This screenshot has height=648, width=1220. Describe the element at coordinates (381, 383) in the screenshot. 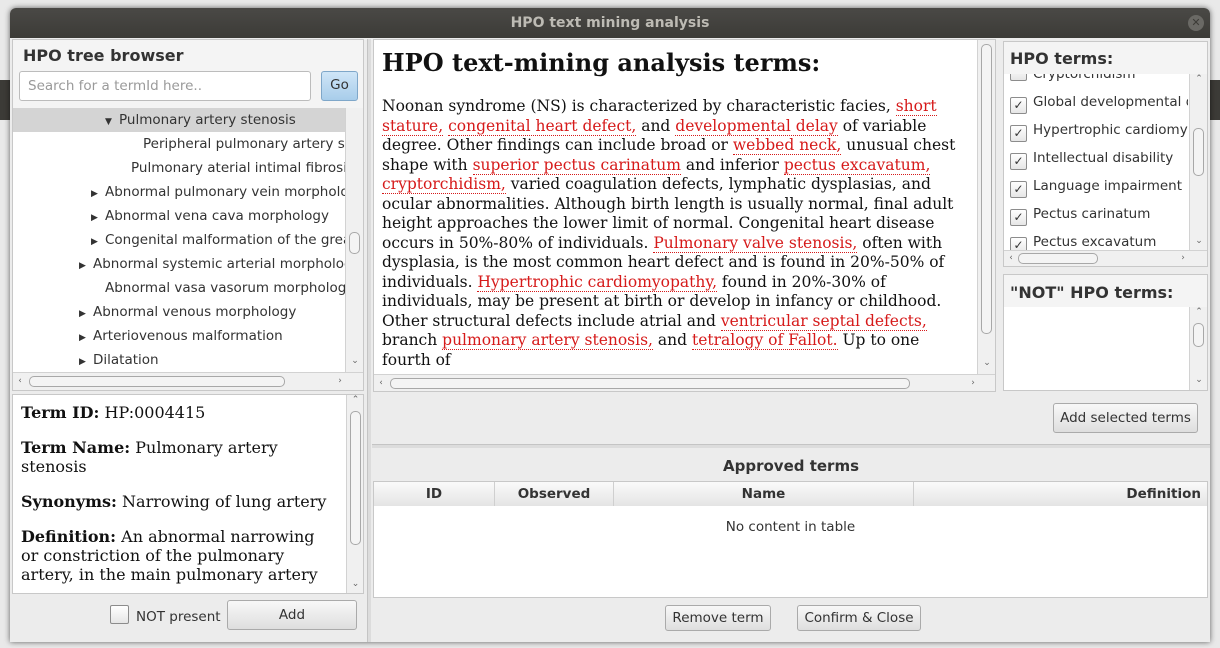

I see `analysis-scroll-left-icon: ‹` at that location.